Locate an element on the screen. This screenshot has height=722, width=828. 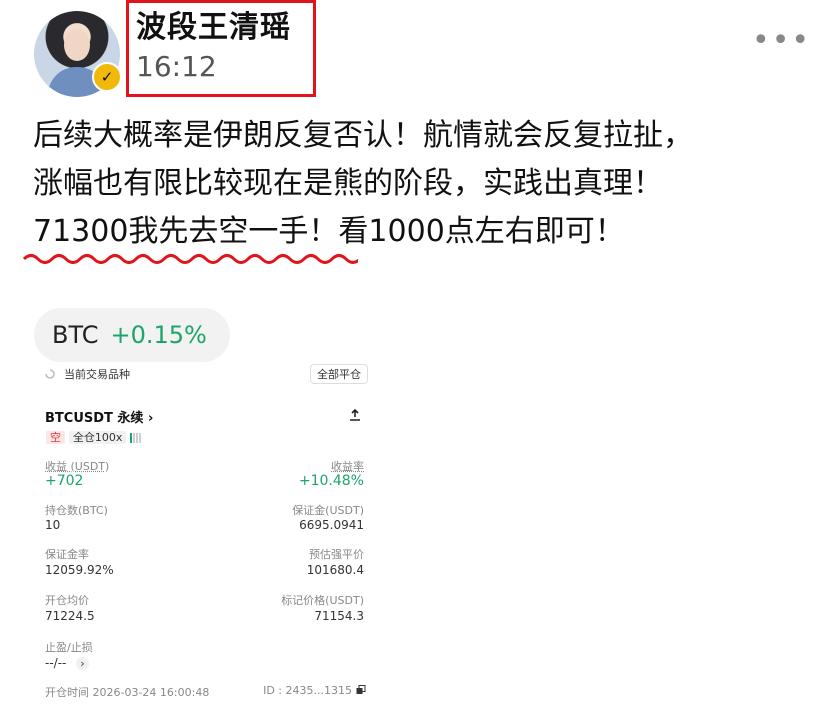
roi-value: +10.48% is located at coordinates (331, 481).